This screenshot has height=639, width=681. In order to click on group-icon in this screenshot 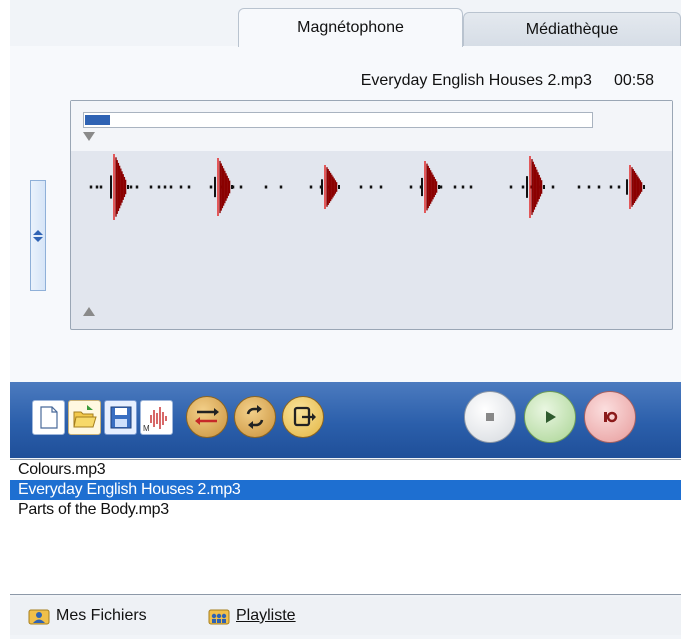, I will do `click(219, 617)`.